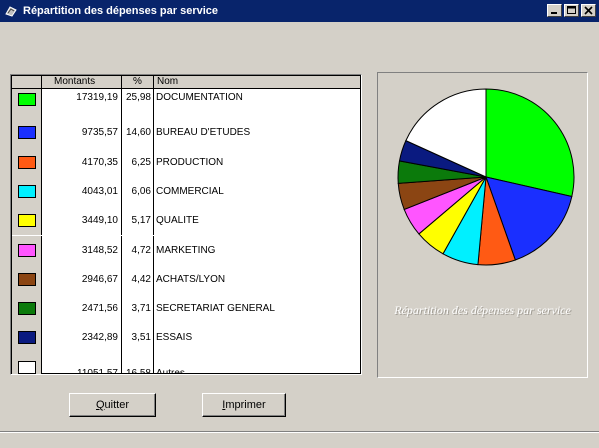  Describe the element at coordinates (138, 221) in the screenshot. I see `percent-cell: 5,17` at that location.